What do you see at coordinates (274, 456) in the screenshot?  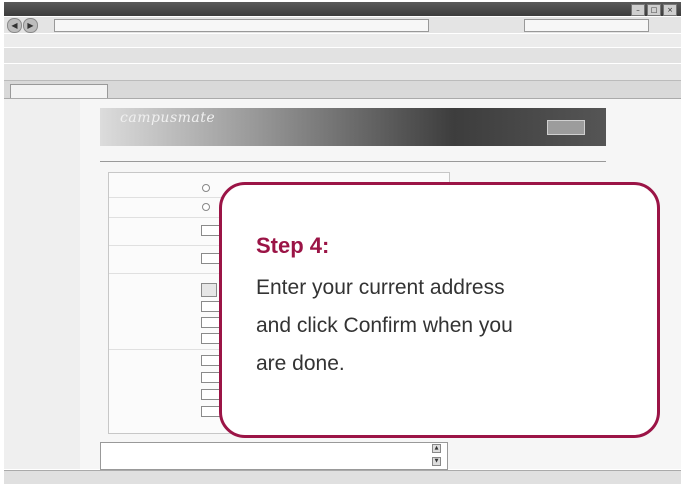 I see `notes-textarea` at bounding box center [274, 456].